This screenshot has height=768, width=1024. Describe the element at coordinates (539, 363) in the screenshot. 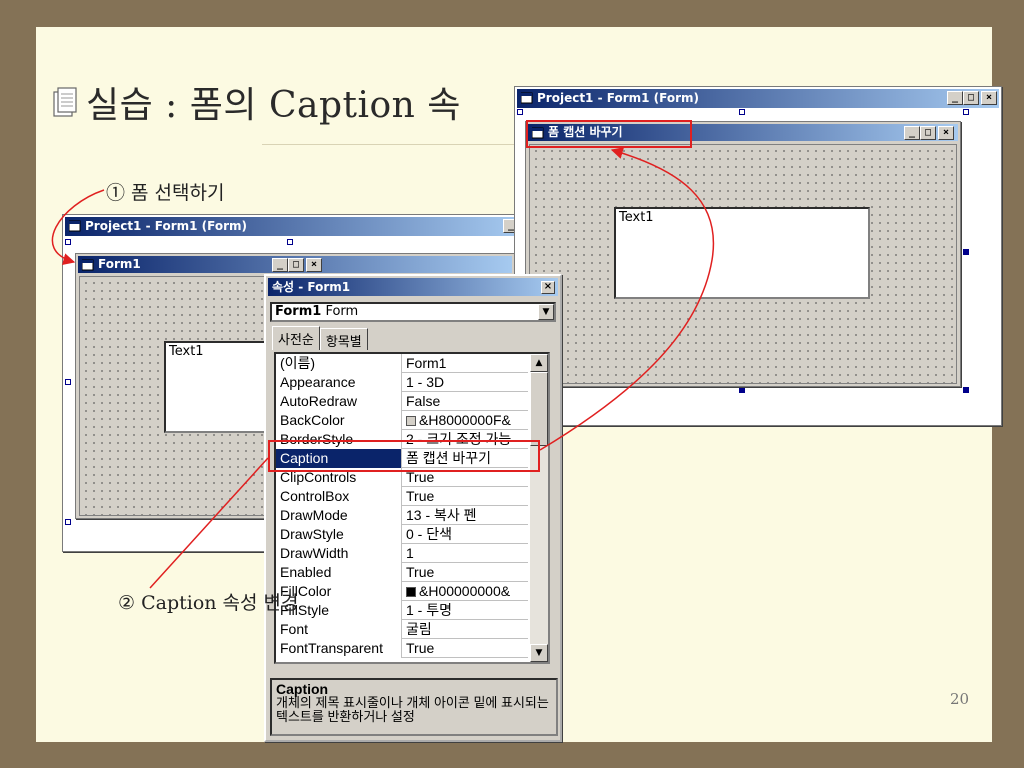

I see `scroll-up-icon: ▲` at that location.